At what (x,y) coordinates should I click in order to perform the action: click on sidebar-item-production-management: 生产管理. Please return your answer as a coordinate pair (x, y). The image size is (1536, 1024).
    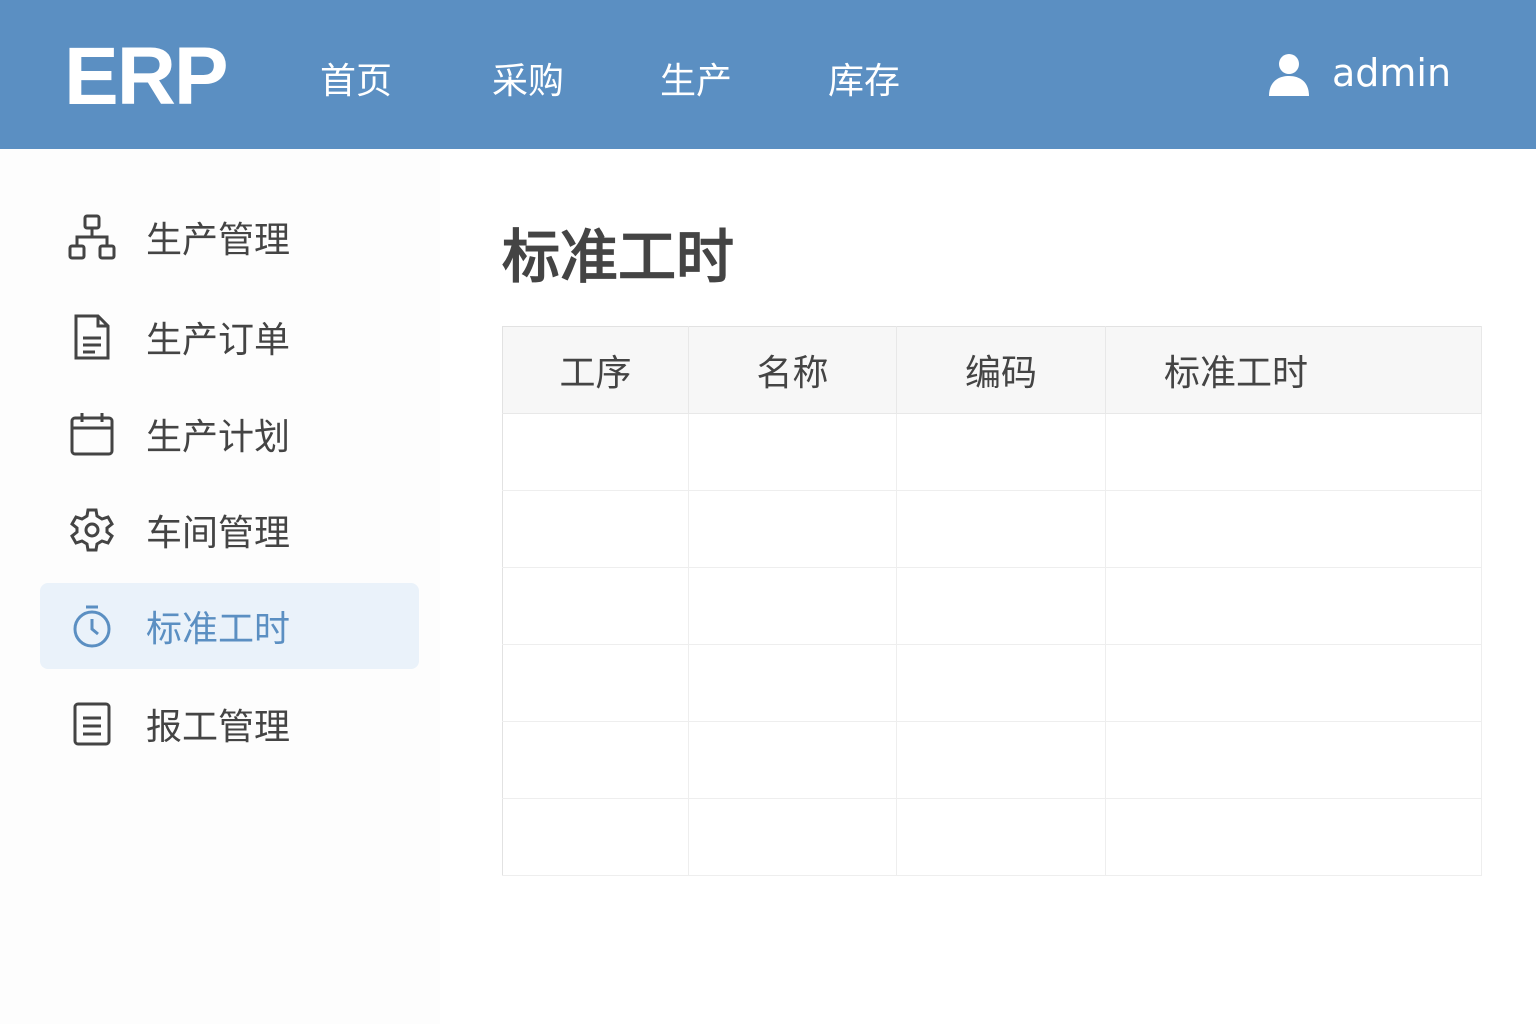
    Looking at the image, I should click on (229, 237).